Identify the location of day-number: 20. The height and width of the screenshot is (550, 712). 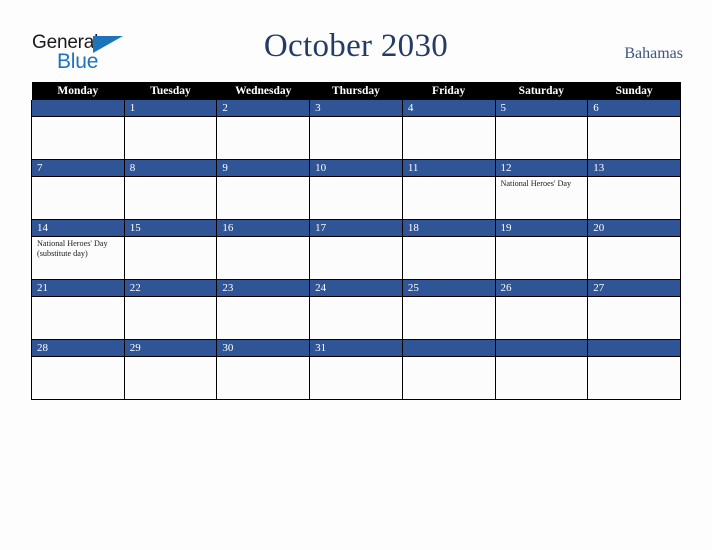
(634, 228).